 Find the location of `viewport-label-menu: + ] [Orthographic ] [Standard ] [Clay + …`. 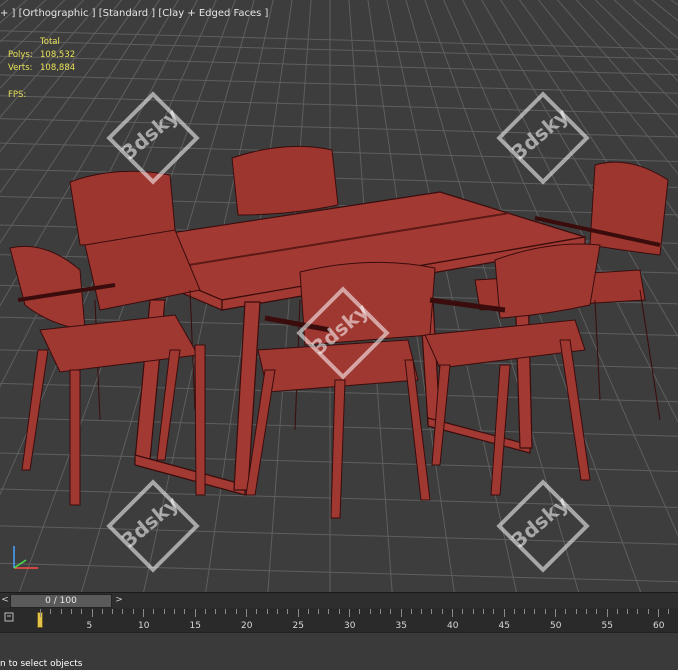

viewport-label-menu: + ] [Orthographic ] [Standard ] [Clay + … is located at coordinates (134, 13).